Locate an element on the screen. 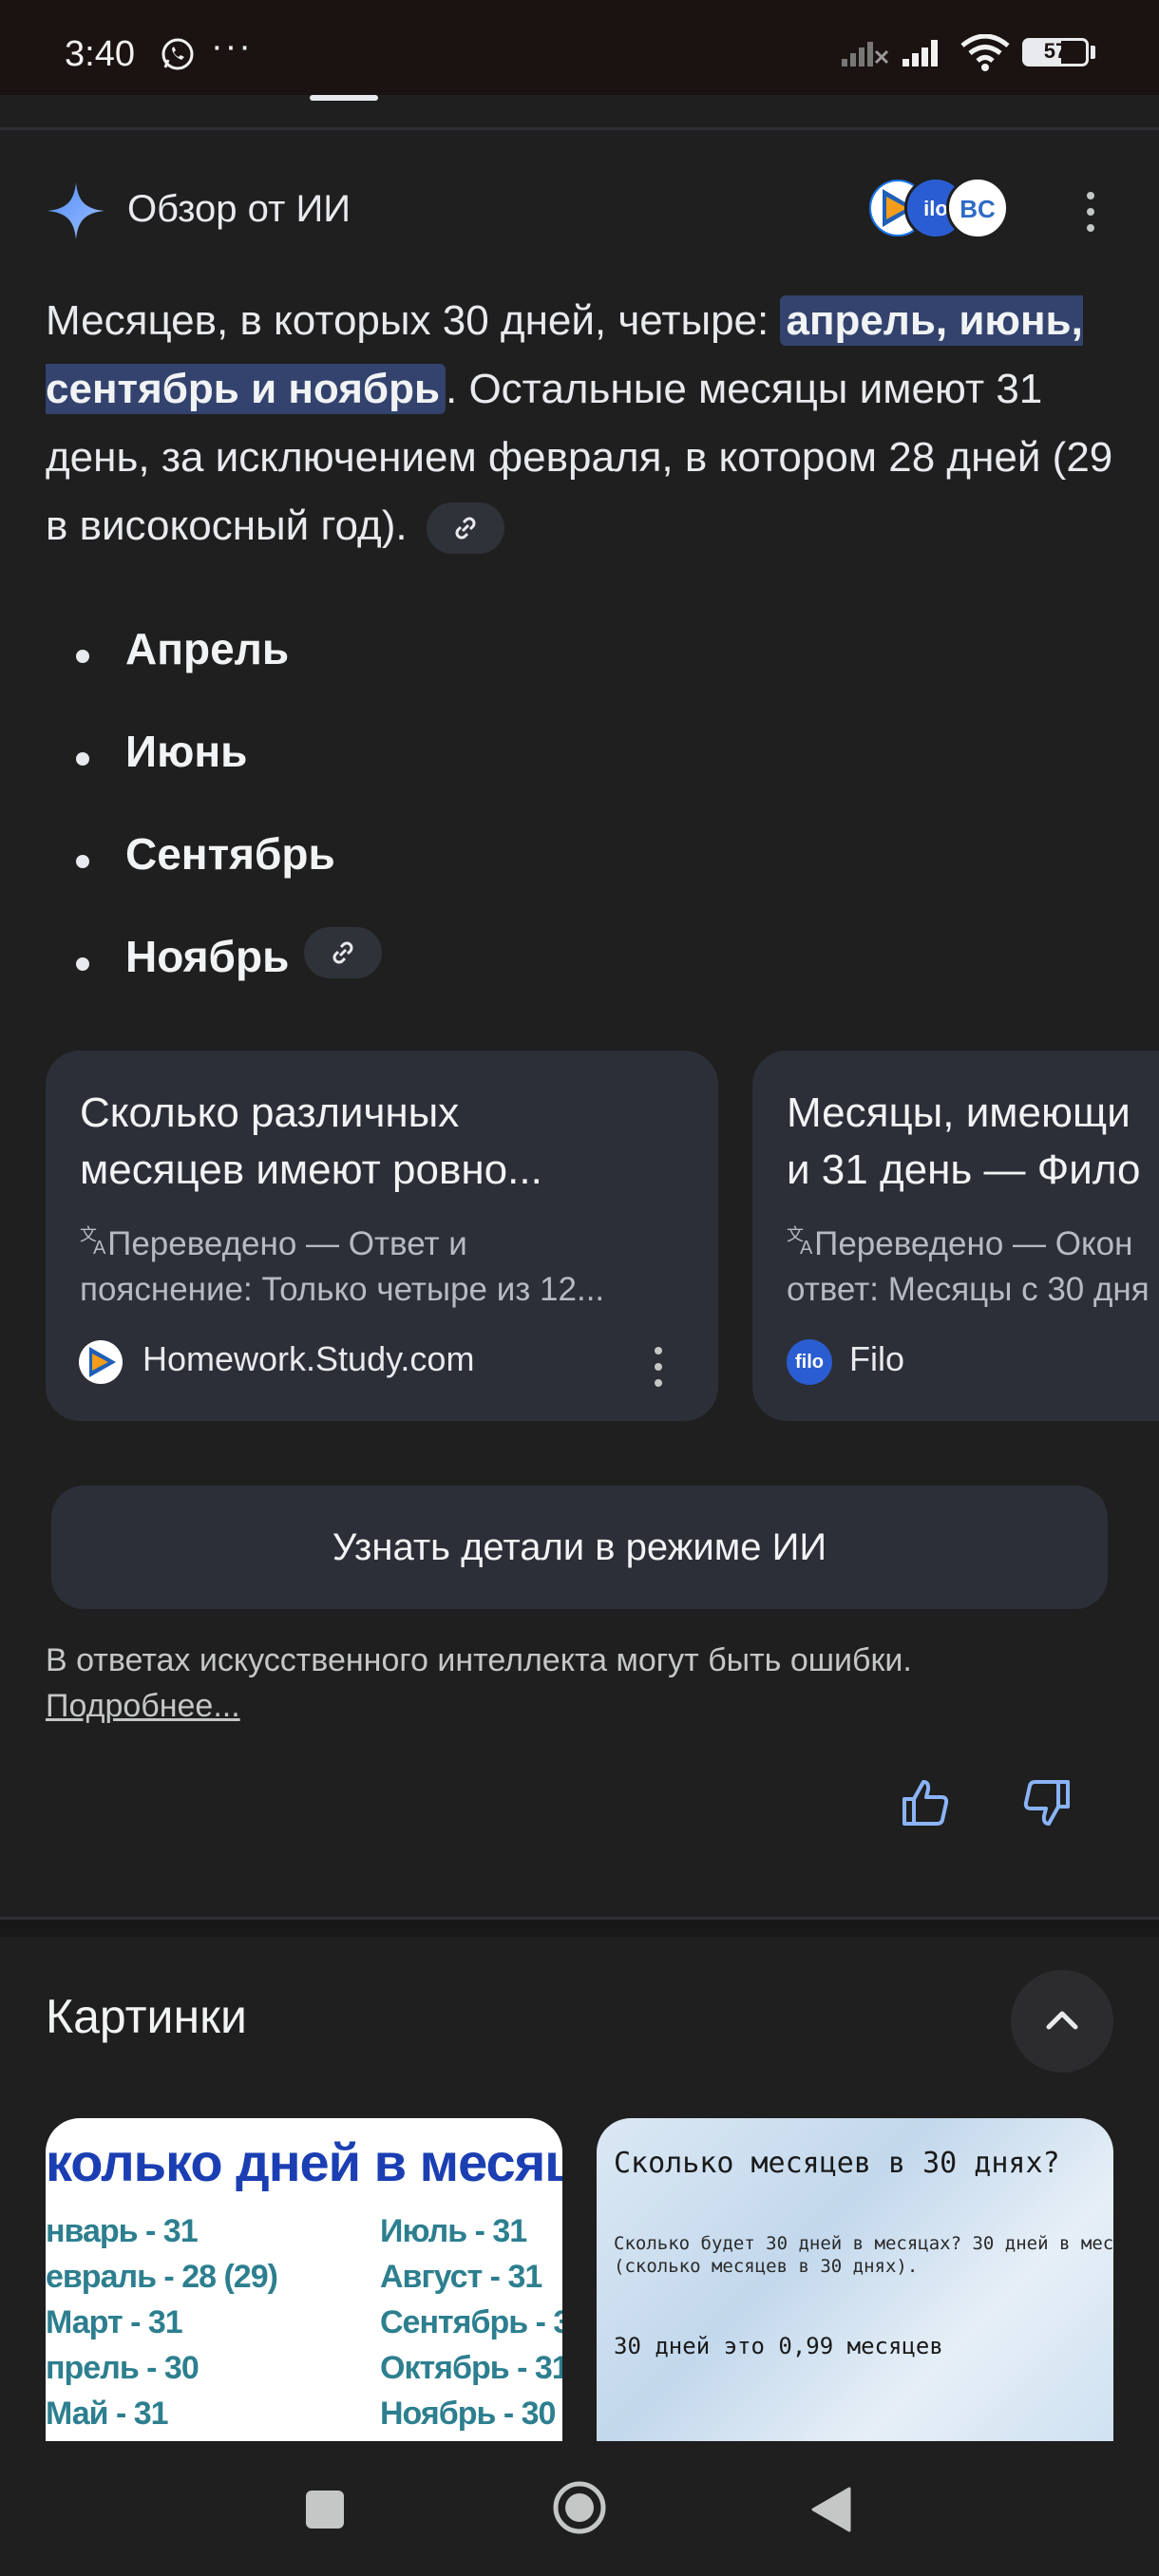 This screenshot has height=2576, width=1159. image-text-row: Июль - 31 is located at coordinates (453, 2231).